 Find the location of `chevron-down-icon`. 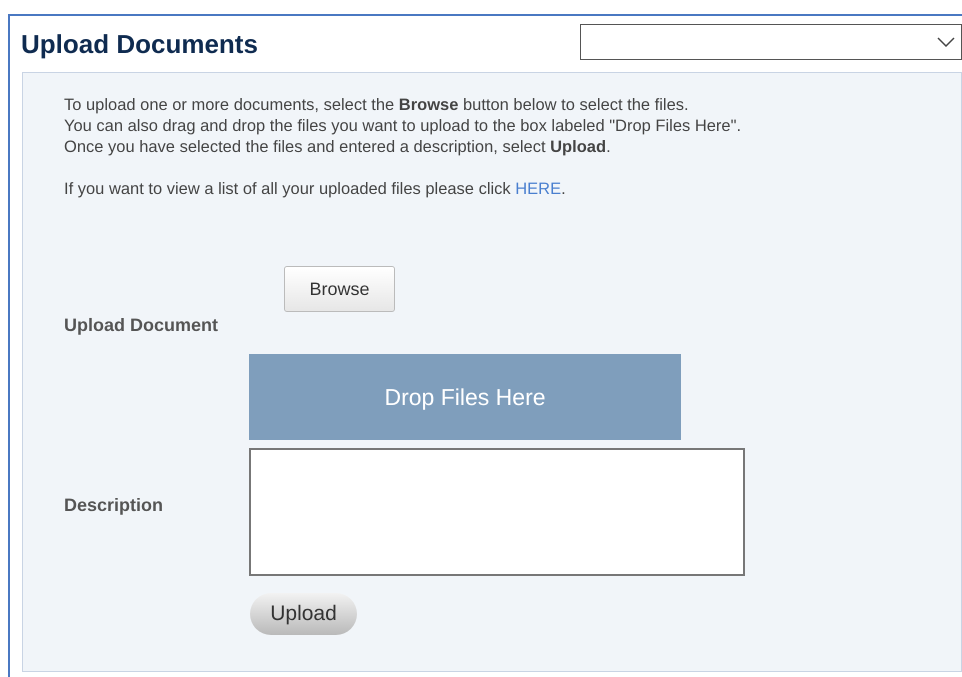

chevron-down-icon is located at coordinates (946, 42).